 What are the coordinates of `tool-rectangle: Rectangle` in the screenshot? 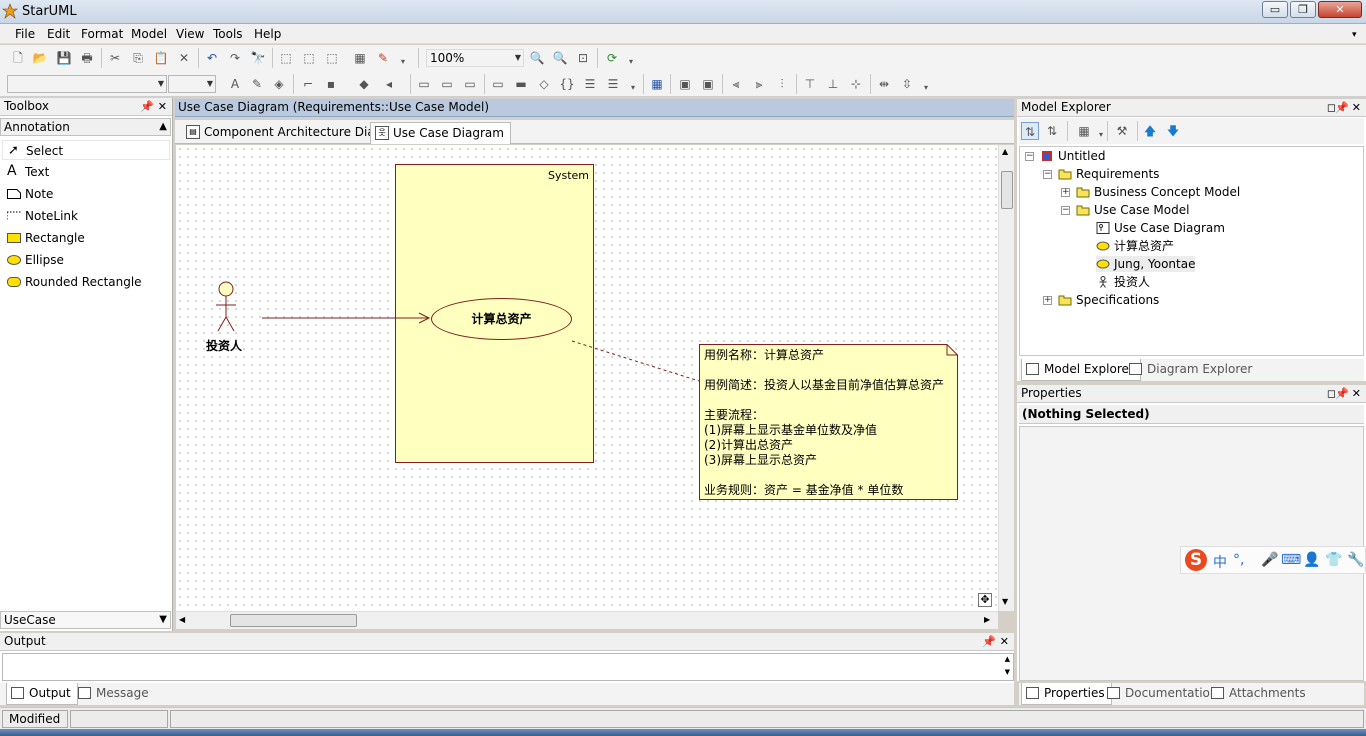 It's located at (86, 238).